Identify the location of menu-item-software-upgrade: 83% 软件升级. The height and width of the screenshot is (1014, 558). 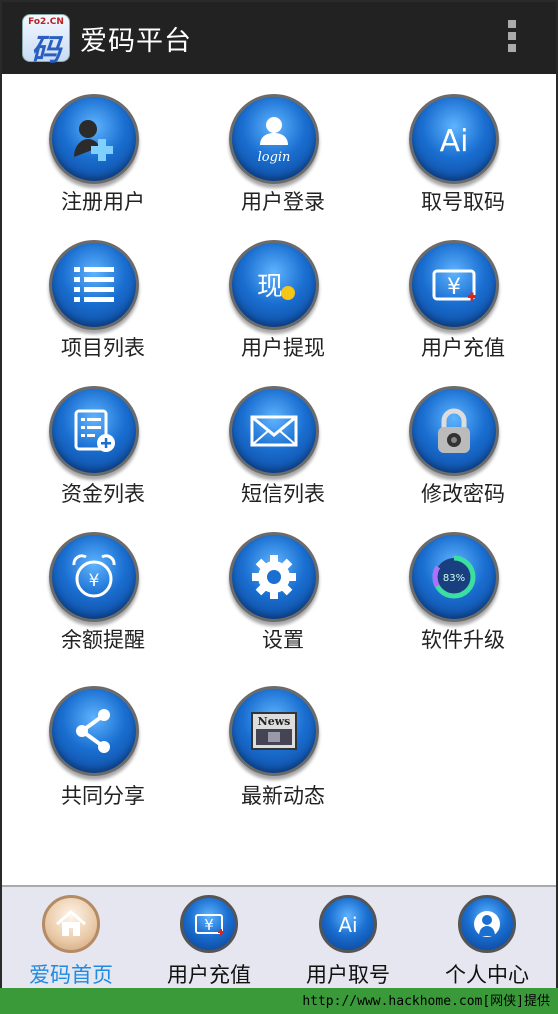
(453, 586).